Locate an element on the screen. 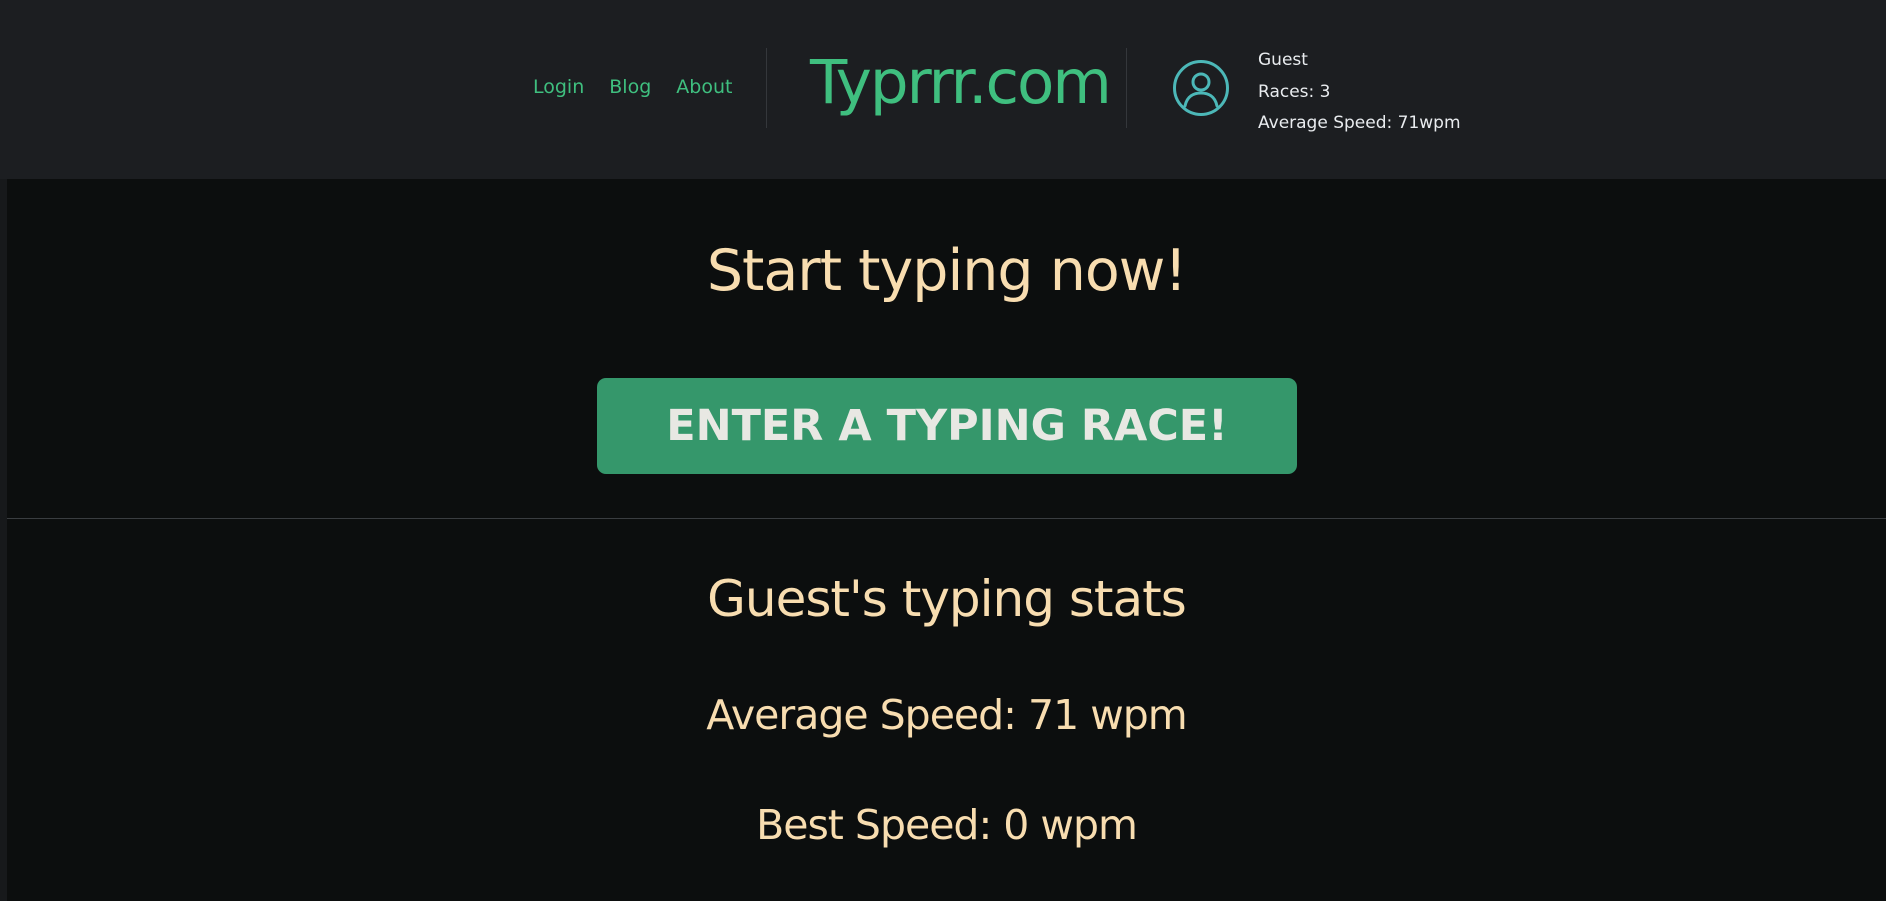 The height and width of the screenshot is (901, 1886). user-races-count: Races: 3 is located at coordinates (1294, 91).